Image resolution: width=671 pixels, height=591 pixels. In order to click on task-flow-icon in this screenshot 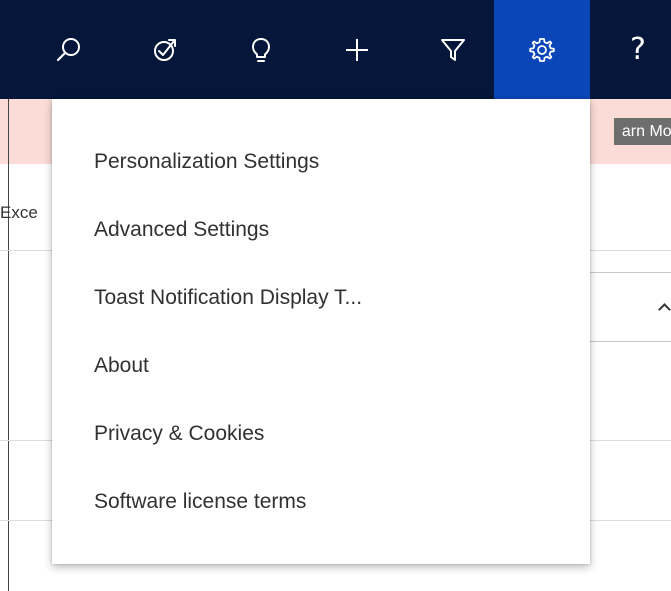, I will do `click(165, 49)`.